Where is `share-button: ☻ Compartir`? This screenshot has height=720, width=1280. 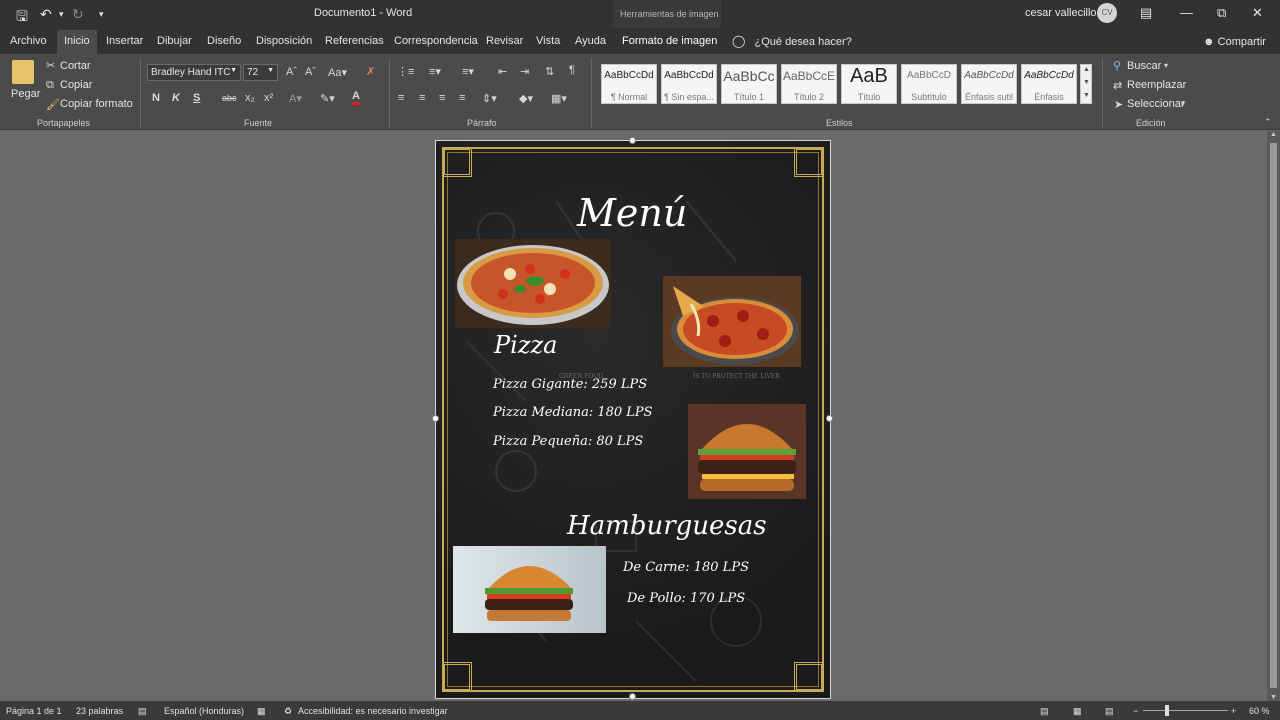
share-button: ☻ Compartir is located at coordinates (1234, 42).